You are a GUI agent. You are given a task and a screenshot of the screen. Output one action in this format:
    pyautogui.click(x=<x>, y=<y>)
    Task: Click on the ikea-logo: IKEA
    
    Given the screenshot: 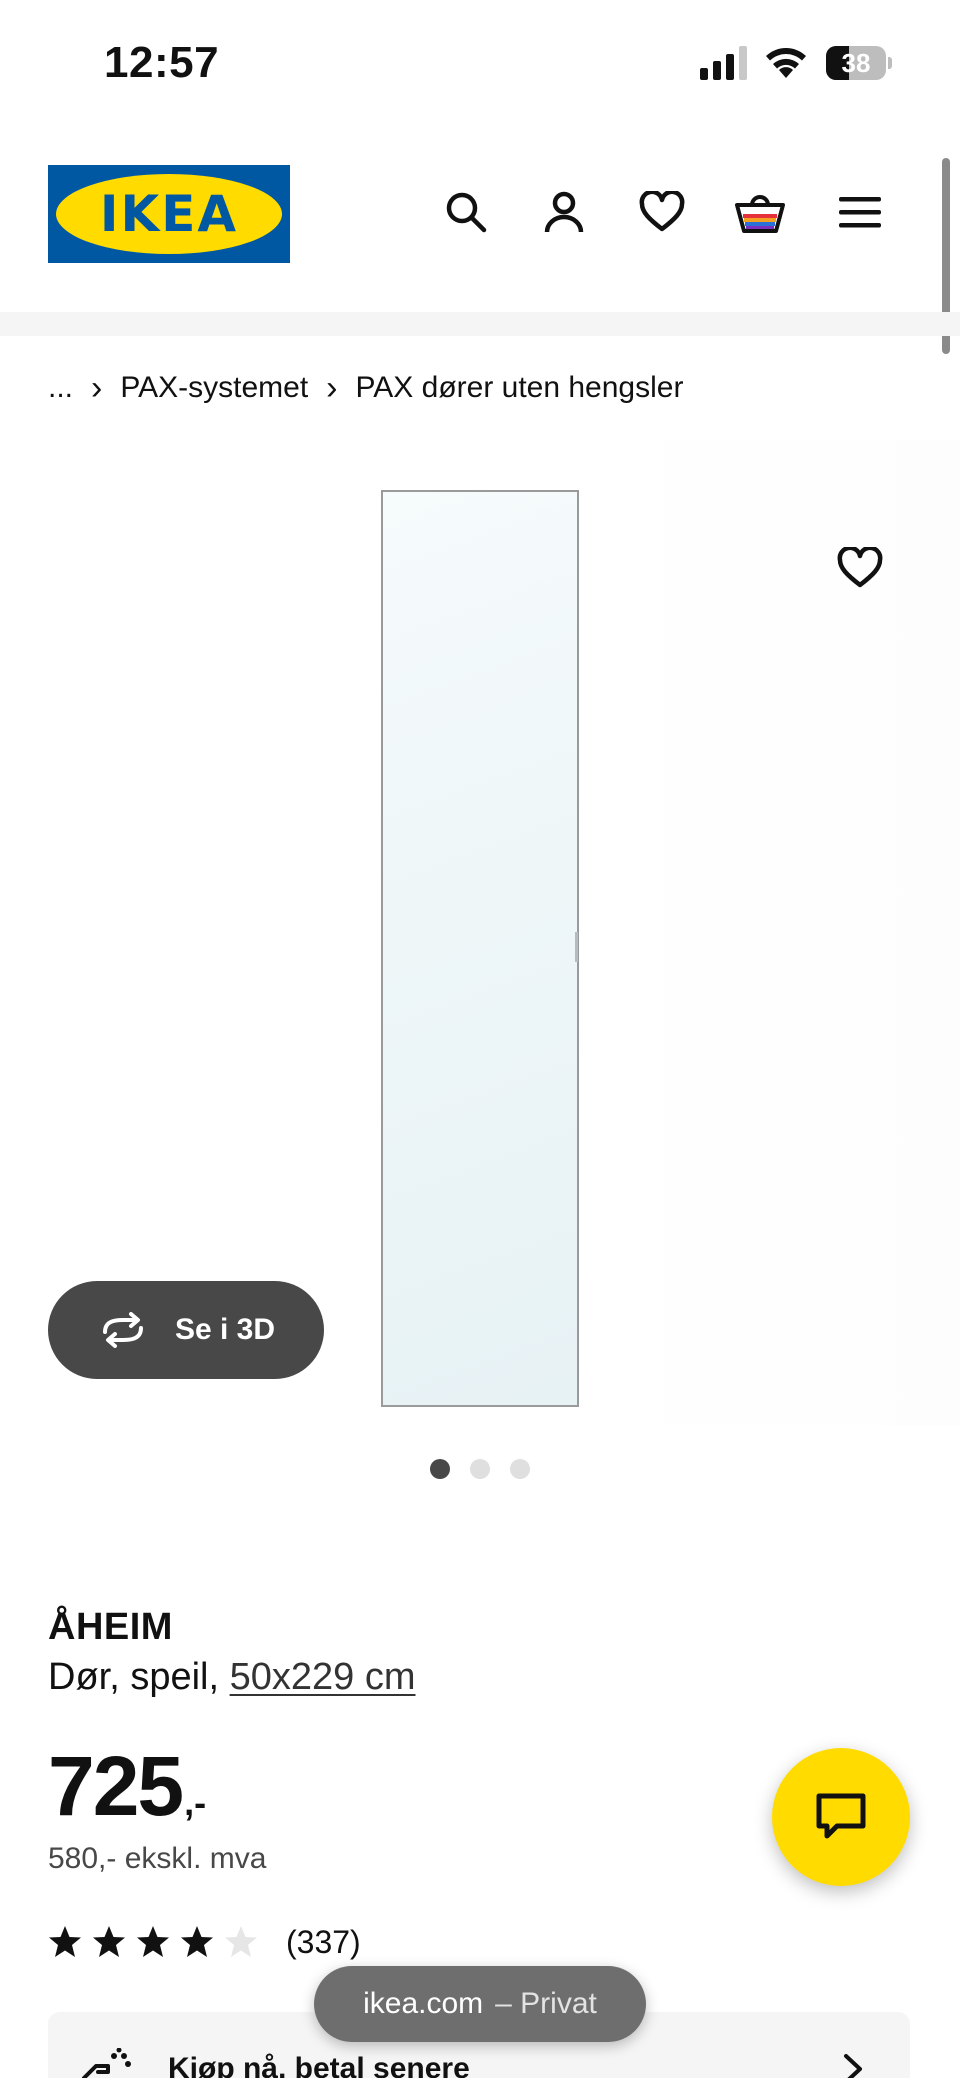 What is the action you would take?
    pyautogui.click(x=169, y=214)
    